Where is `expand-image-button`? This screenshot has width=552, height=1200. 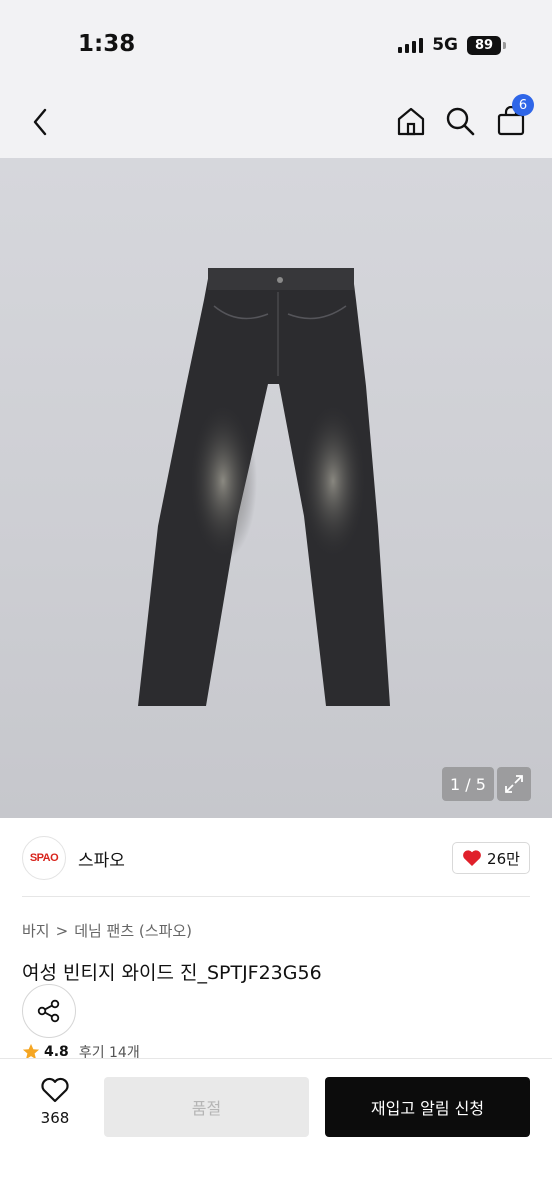
expand-image-button is located at coordinates (514, 784).